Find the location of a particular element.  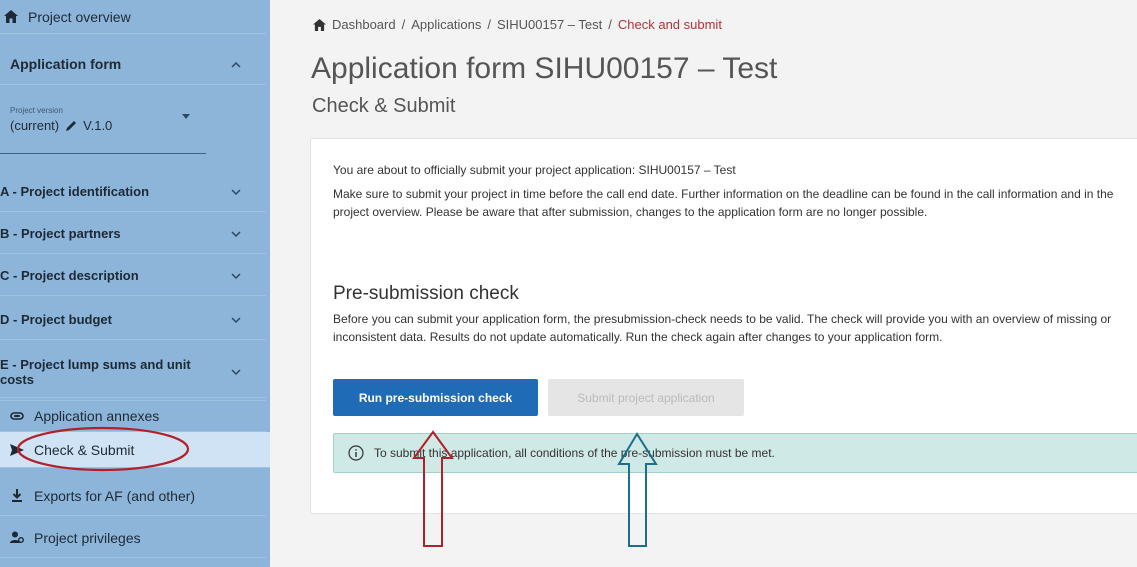

send-icon is located at coordinates (17, 450).